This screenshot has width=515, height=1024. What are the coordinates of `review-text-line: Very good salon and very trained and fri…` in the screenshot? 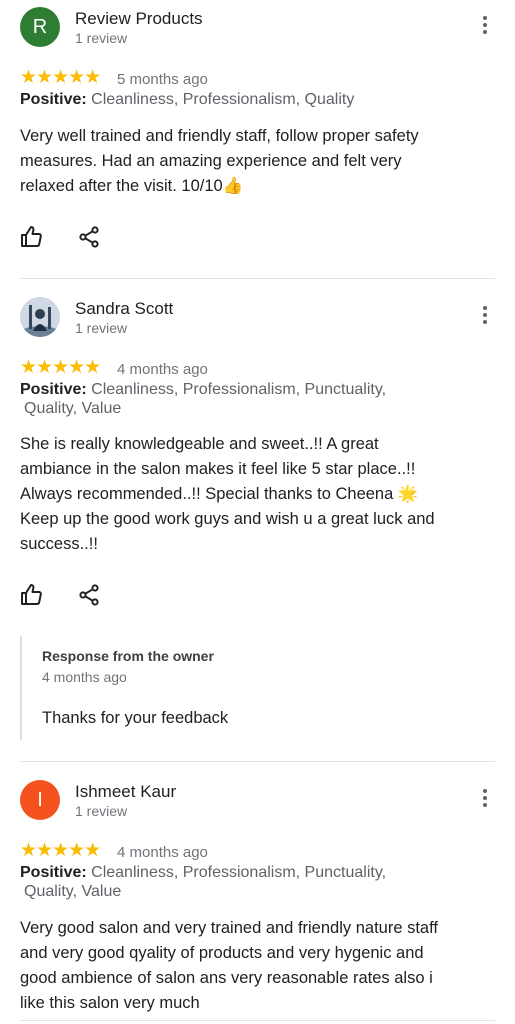 It's located at (229, 928).